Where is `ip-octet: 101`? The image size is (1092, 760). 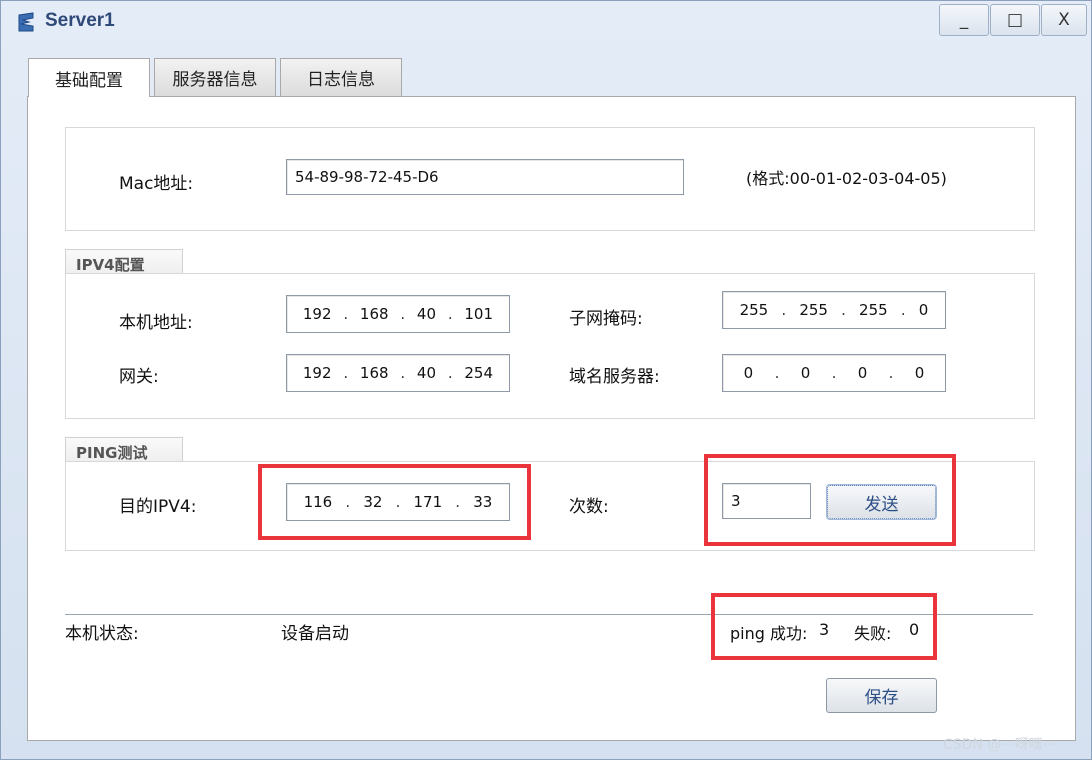 ip-octet: 101 is located at coordinates (479, 314).